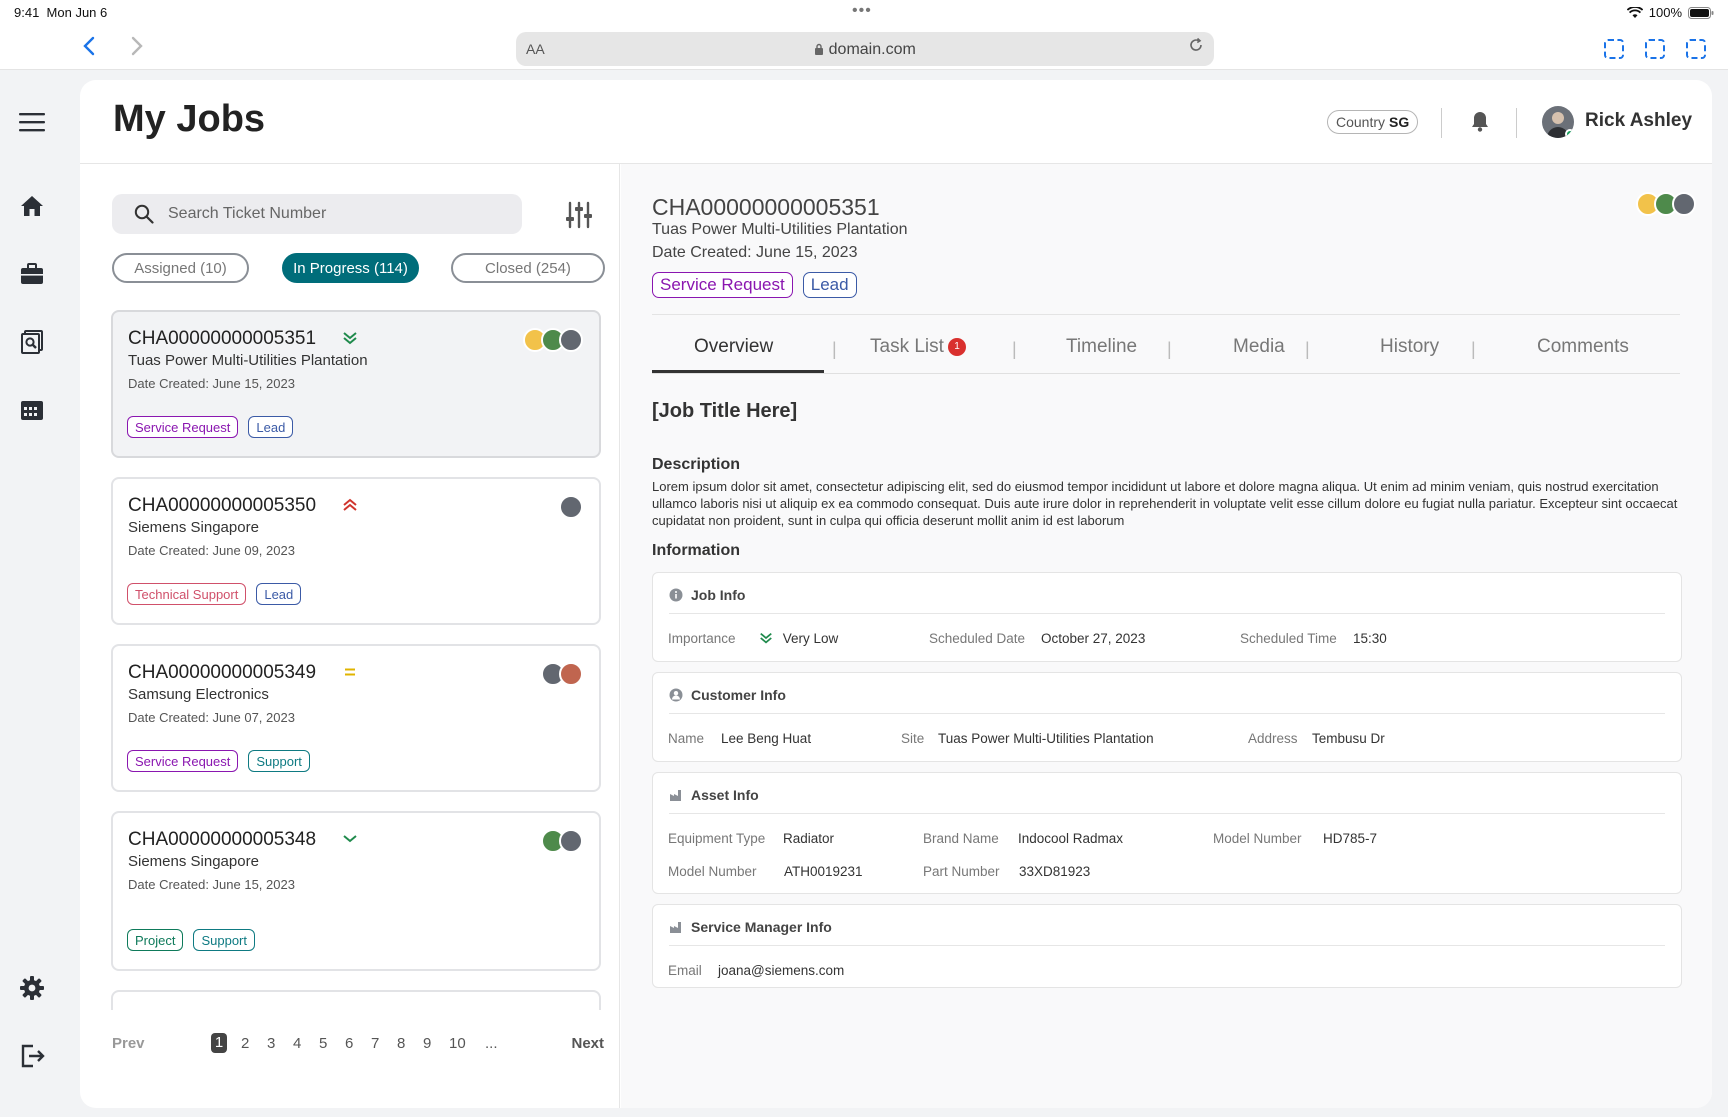  What do you see at coordinates (375, 1043) in the screenshot?
I see `page-7-button: 7` at bounding box center [375, 1043].